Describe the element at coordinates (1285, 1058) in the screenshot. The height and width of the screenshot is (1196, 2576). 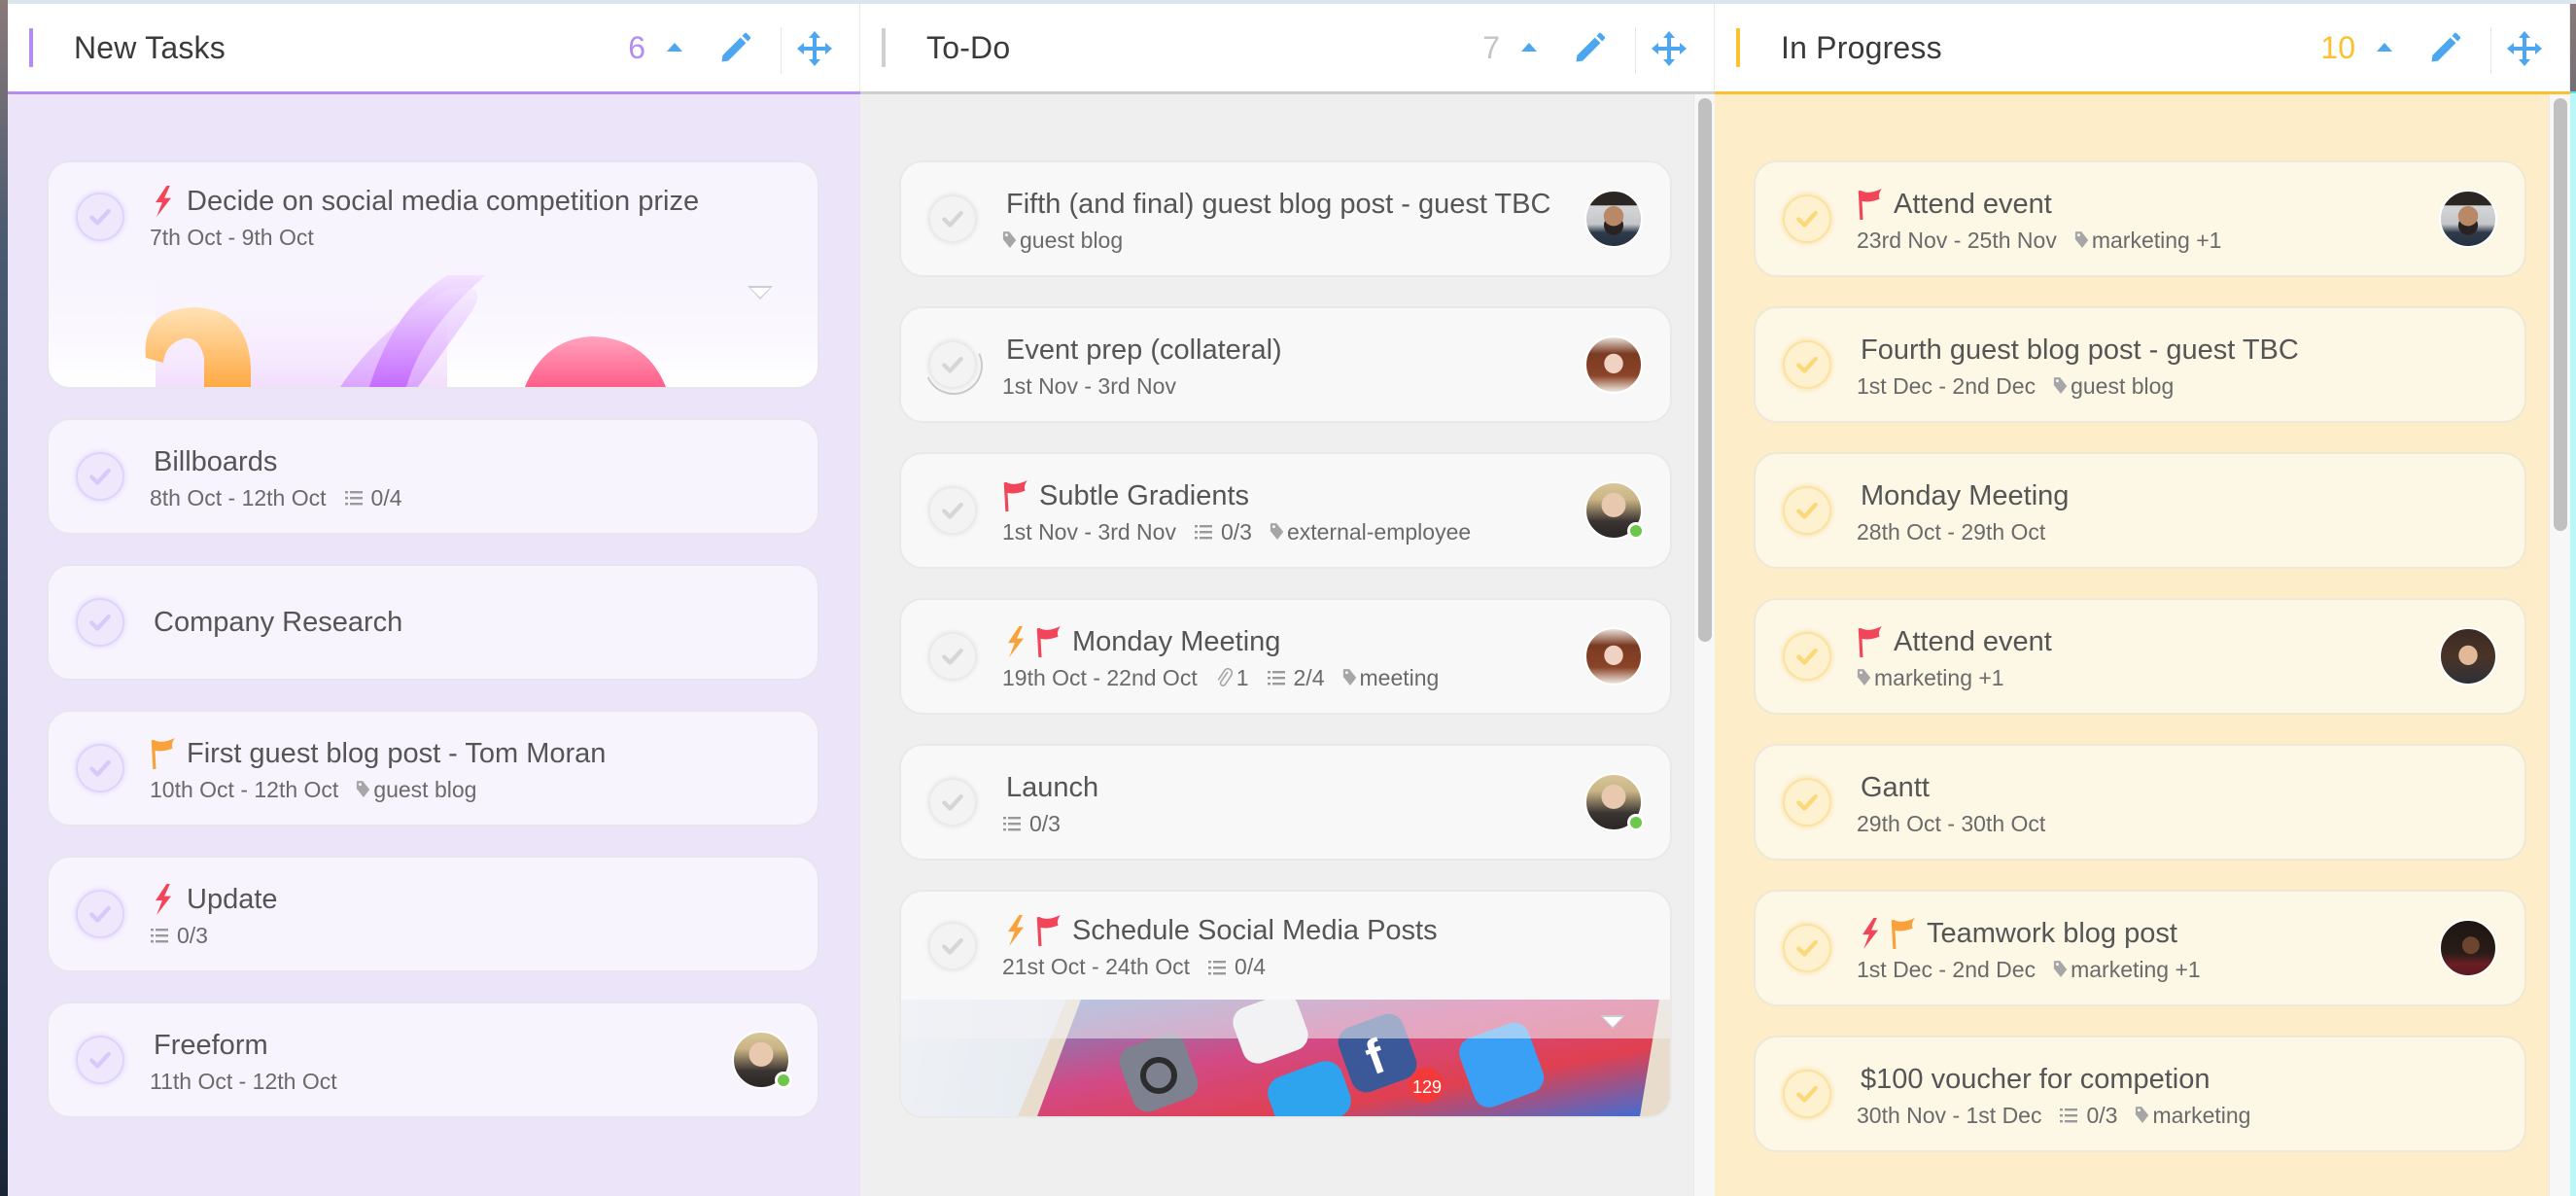
I see `card-cover-image: f 129` at that location.